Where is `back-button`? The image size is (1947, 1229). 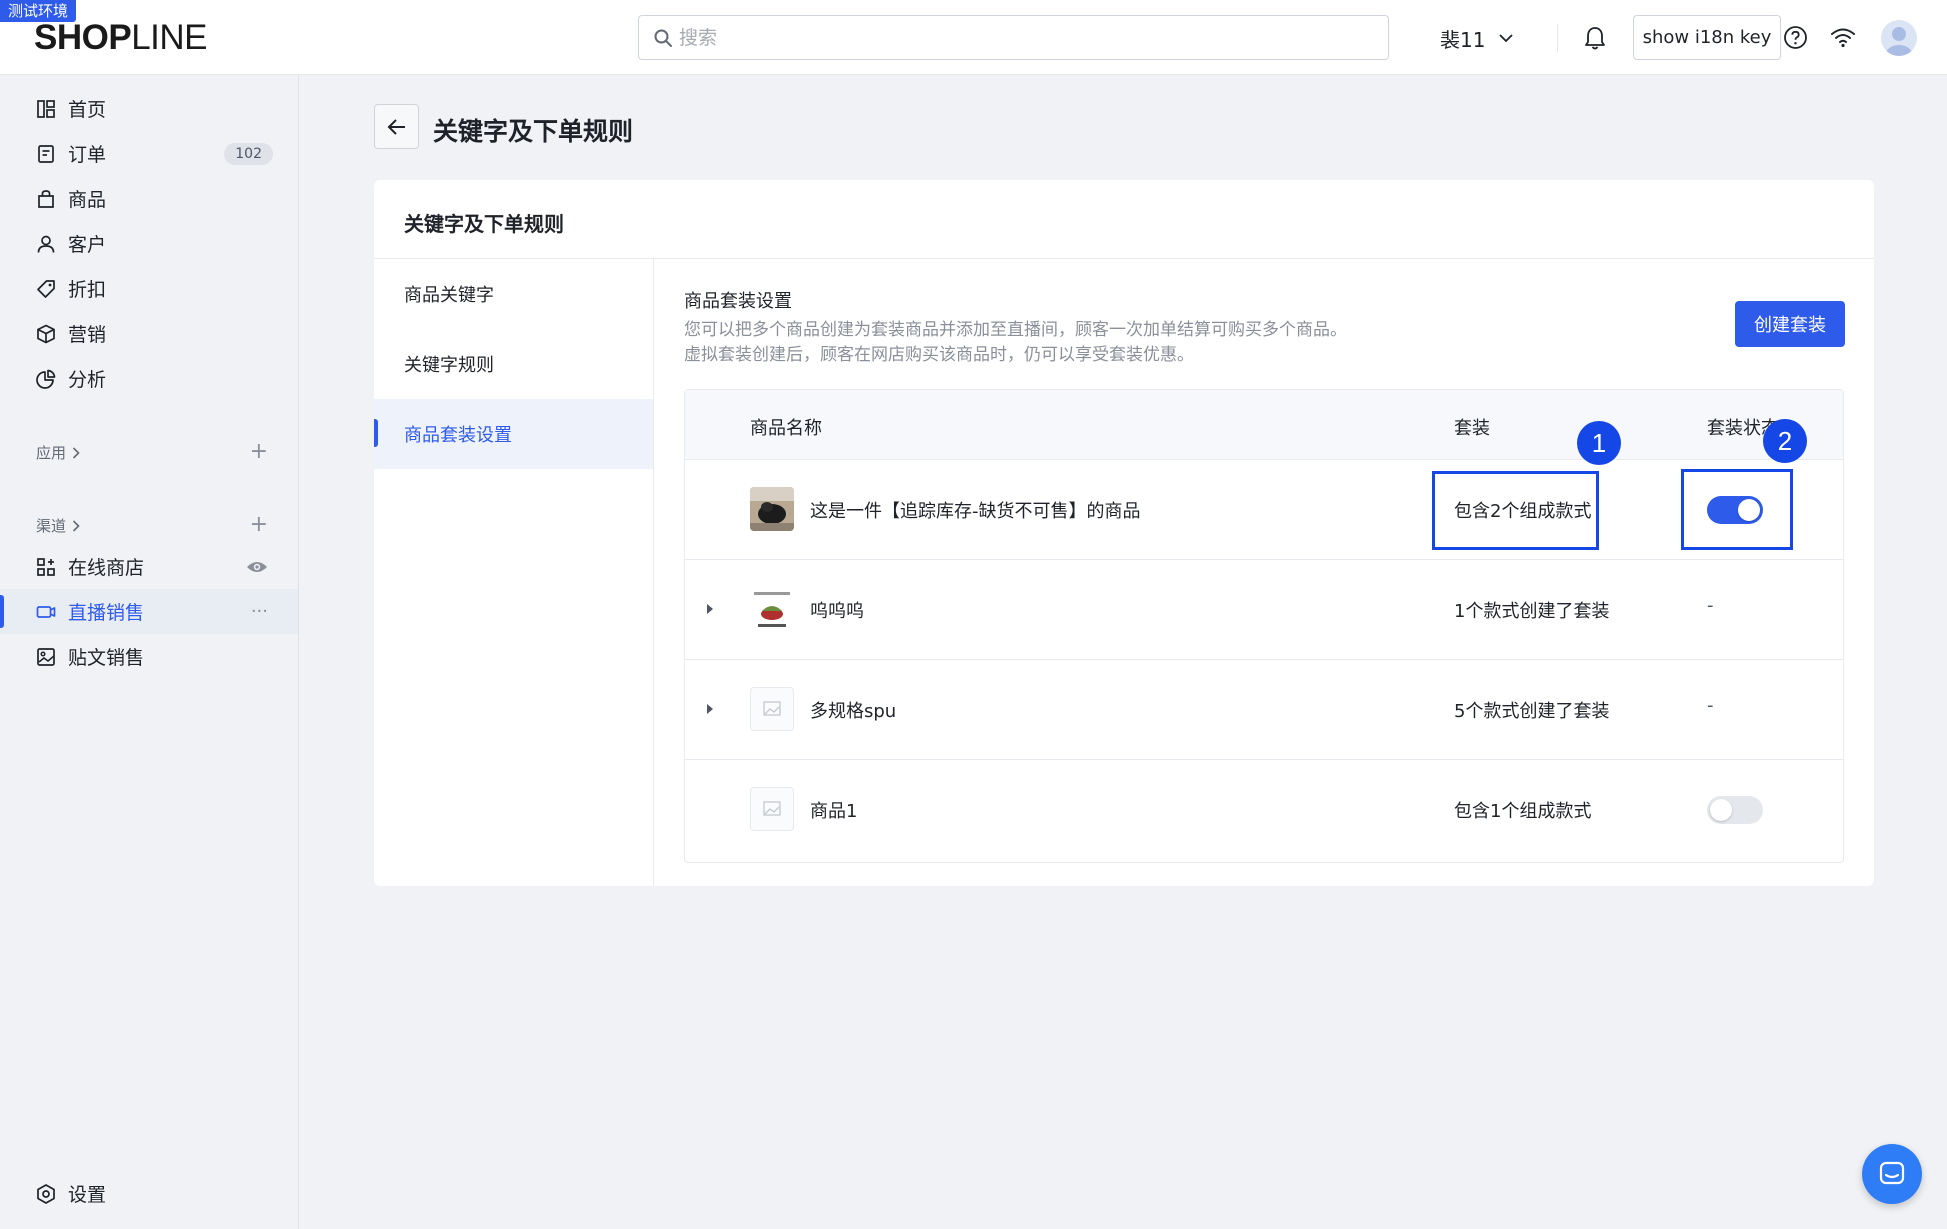
back-button is located at coordinates (396, 126).